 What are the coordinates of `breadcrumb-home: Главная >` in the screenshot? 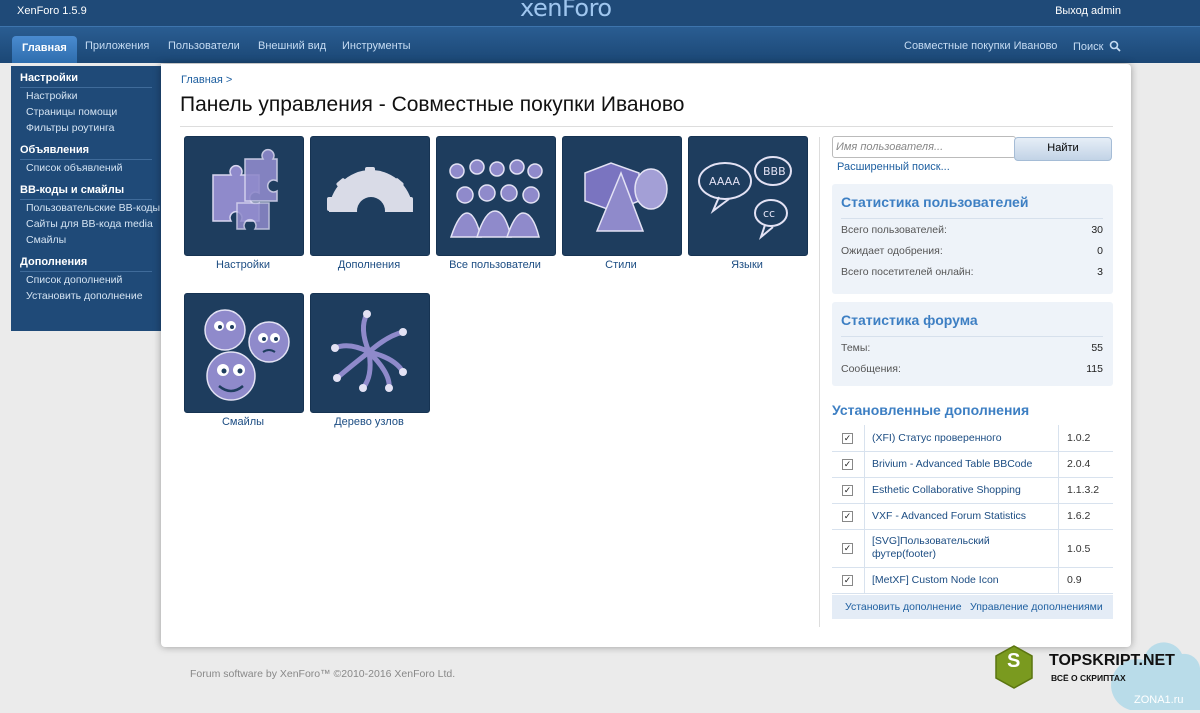 It's located at (206, 80).